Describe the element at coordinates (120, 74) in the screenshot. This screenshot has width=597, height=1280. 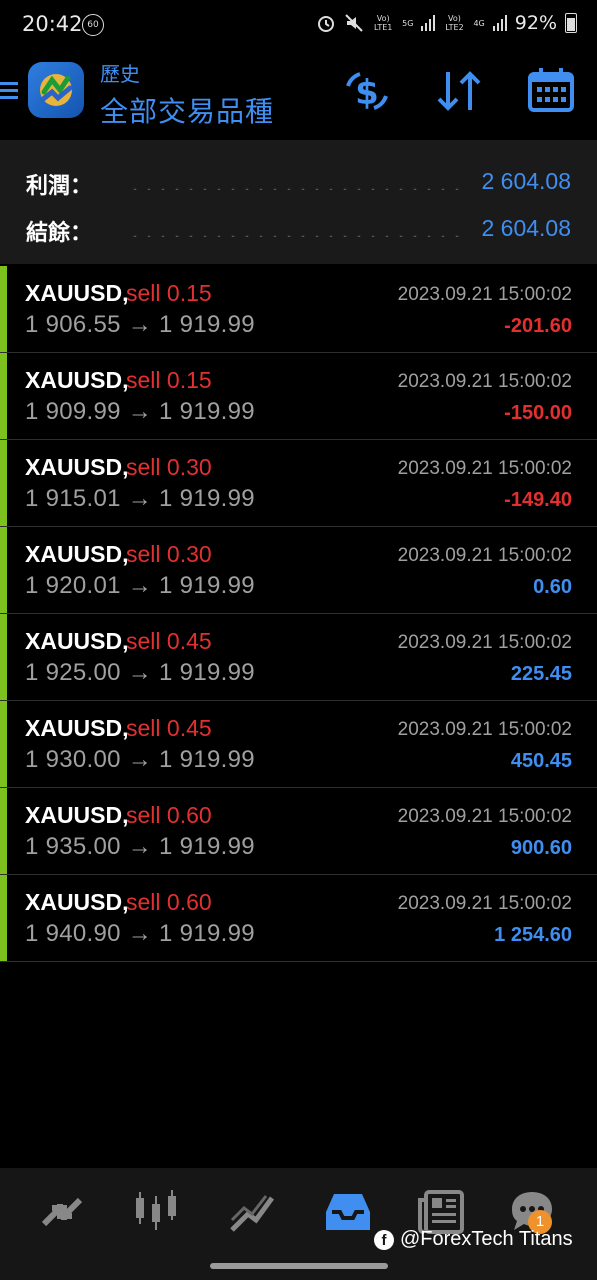
I see `page-subtitle: 歷史` at that location.